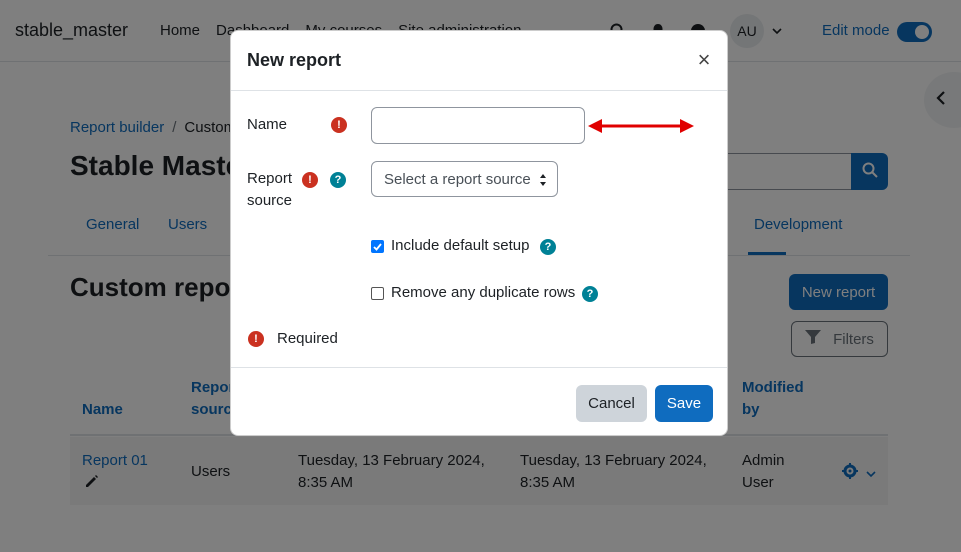  What do you see at coordinates (641, 126) in the screenshot?
I see `double-arrow-icon` at bounding box center [641, 126].